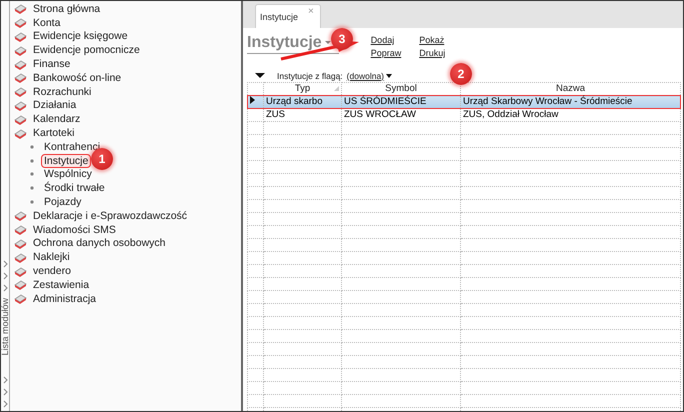 The image size is (684, 412). Describe the element at coordinates (5, 327) in the screenshot. I see `panel-label: Lista modułów` at that location.